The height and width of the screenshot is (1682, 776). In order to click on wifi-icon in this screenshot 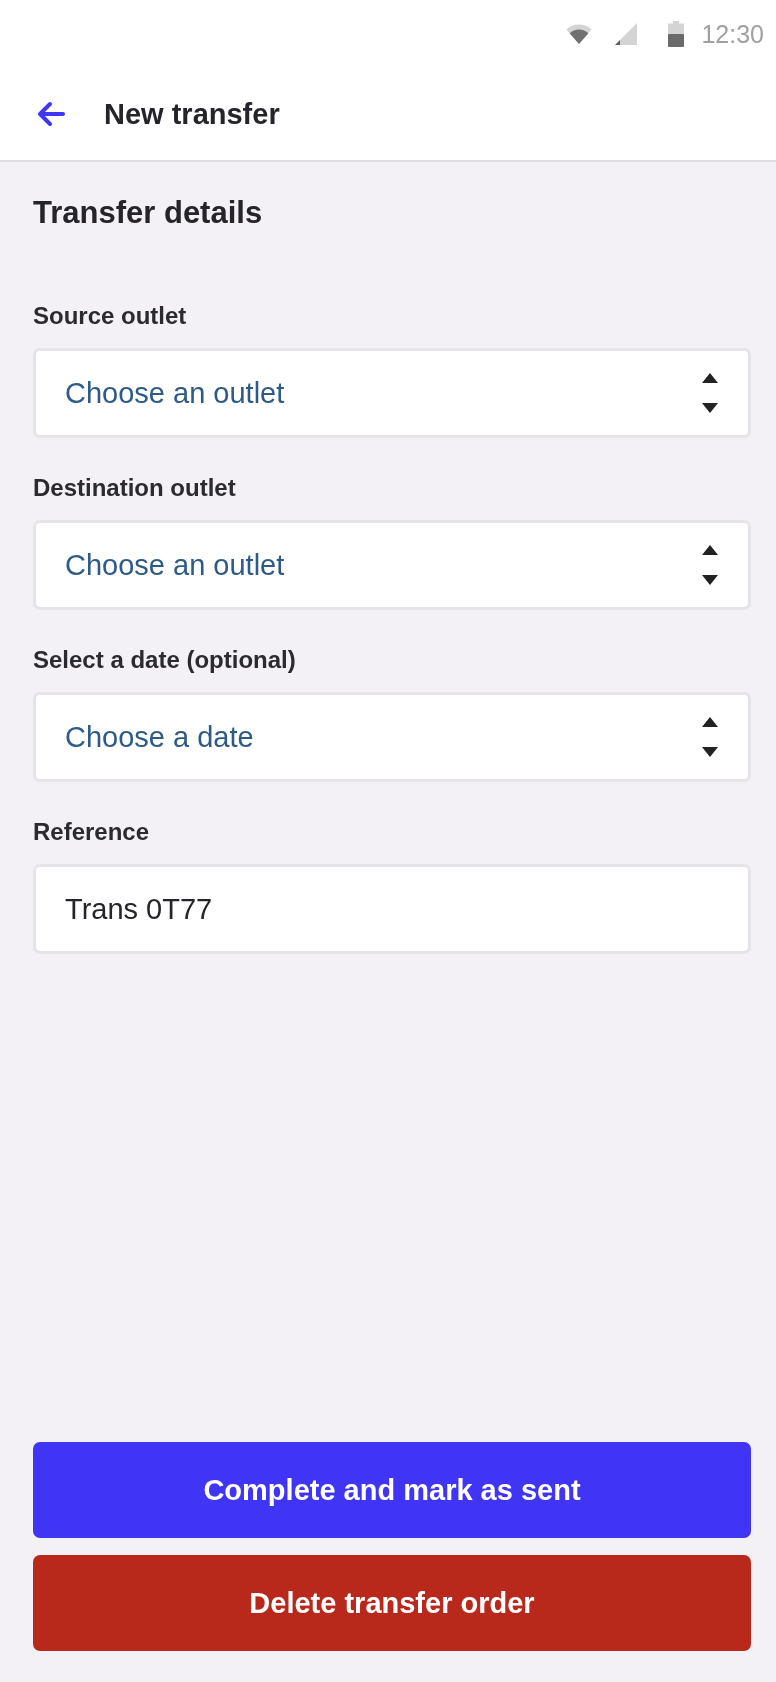, I will do `click(579, 34)`.